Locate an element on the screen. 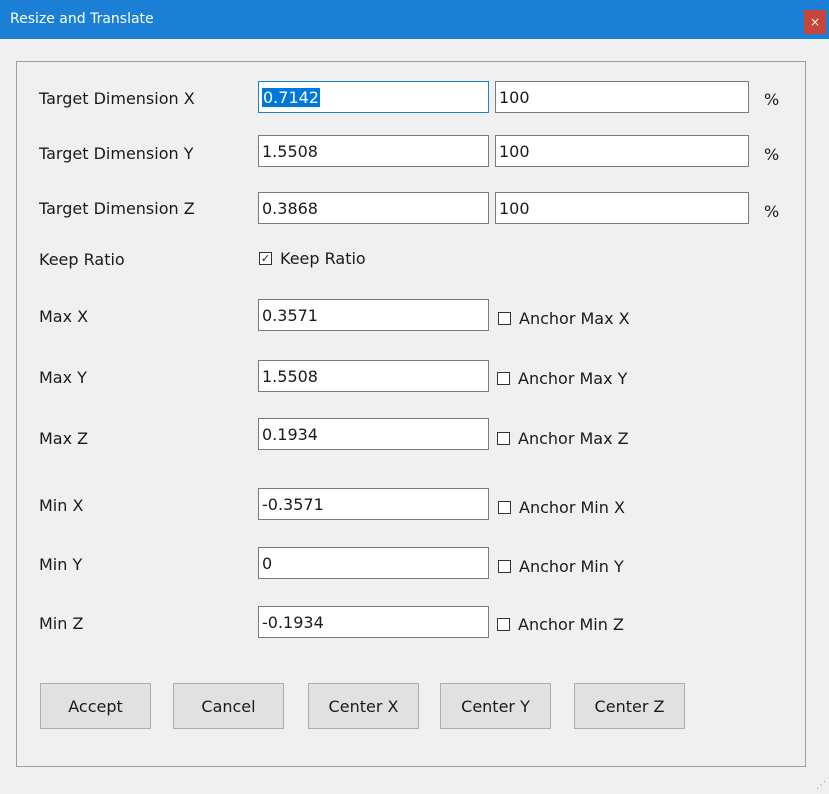  target-dimension-x-label: Target Dimension X is located at coordinates (117, 98).